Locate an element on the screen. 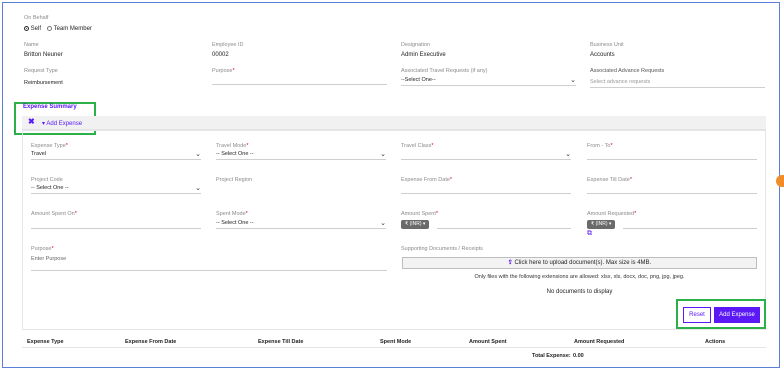 This screenshot has width=784, height=372. form-purpose-label: Purpose* is located at coordinates (42, 249).